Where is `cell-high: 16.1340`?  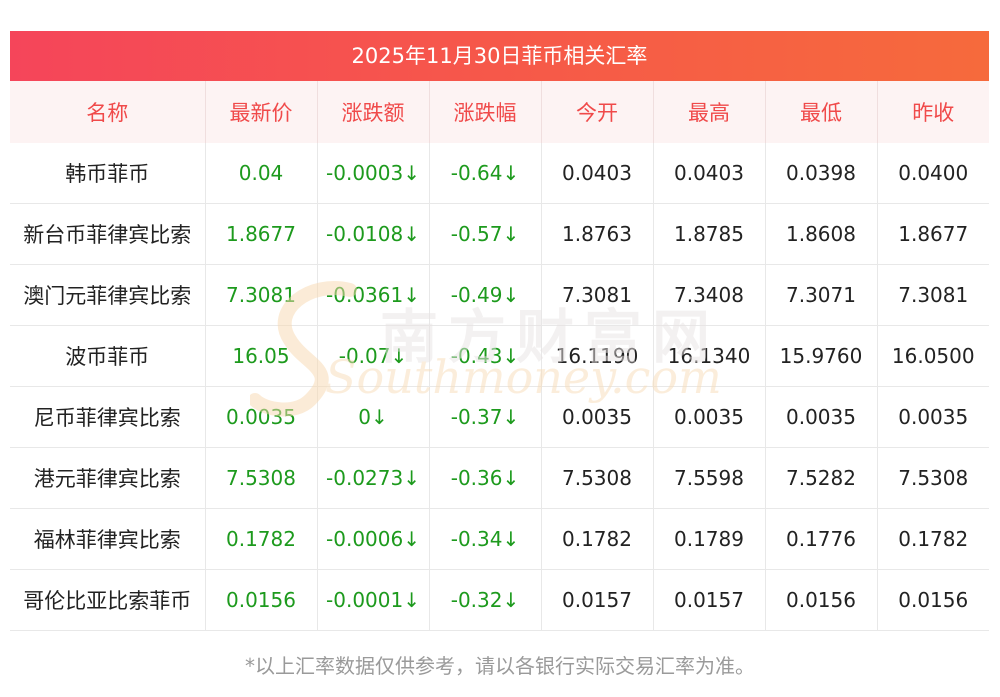
cell-high: 16.1340 is located at coordinates (709, 356).